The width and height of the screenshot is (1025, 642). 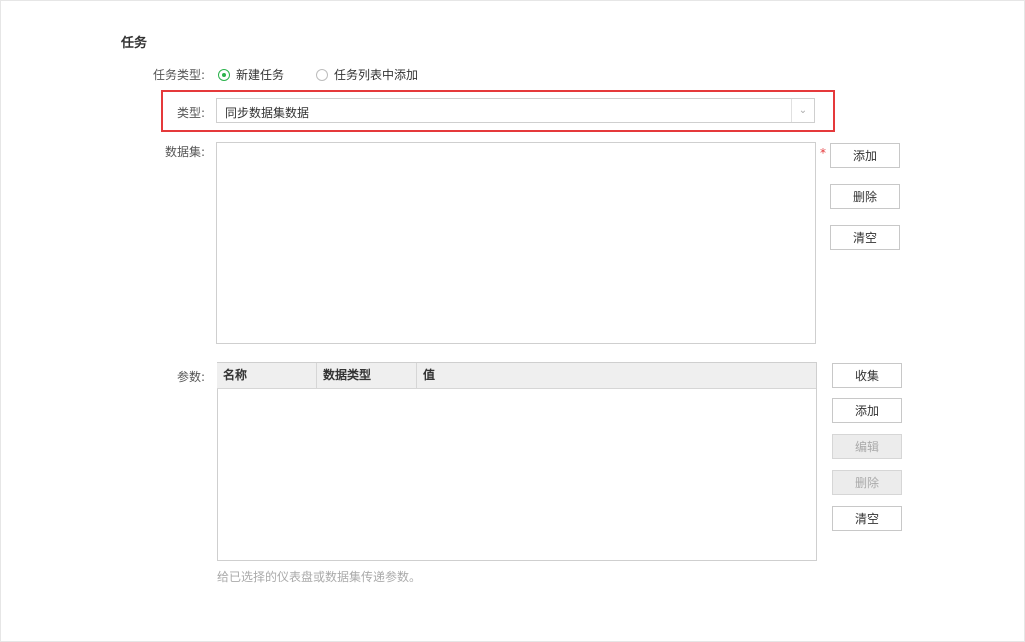 I want to click on dataset-clear-button: 清空, so click(x=865, y=237).